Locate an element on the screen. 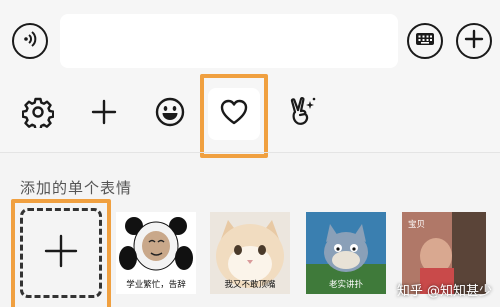 The image size is (500, 307). keyboard-button is located at coordinates (425, 41).